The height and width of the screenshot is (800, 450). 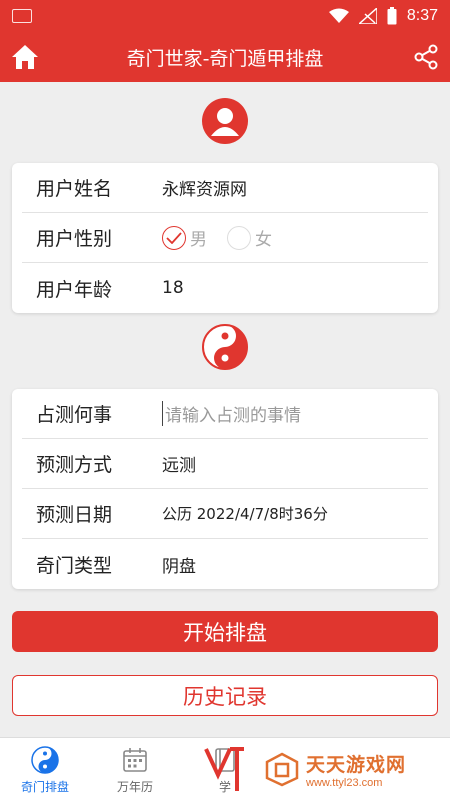 What do you see at coordinates (225, 631) in the screenshot?
I see `start-button: 开始排盘` at bounding box center [225, 631].